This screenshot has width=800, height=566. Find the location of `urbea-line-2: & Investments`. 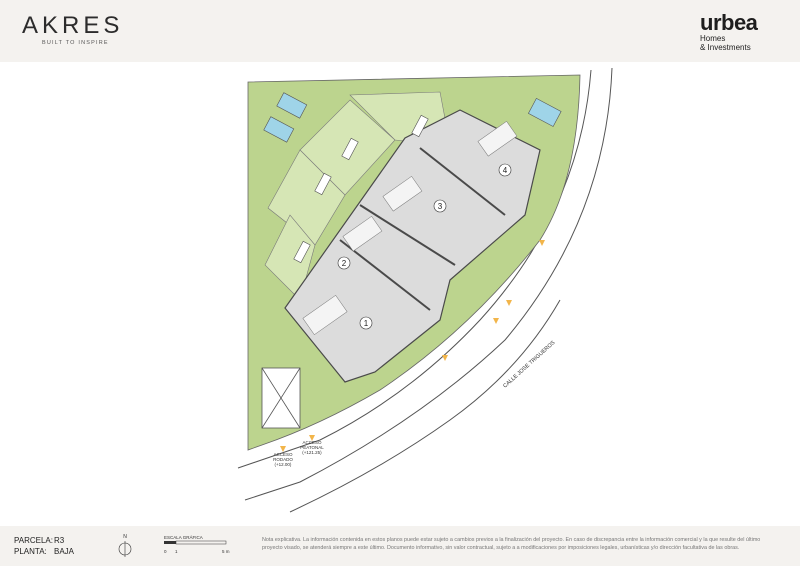

urbea-line-2: & Investments is located at coordinates (725, 47).